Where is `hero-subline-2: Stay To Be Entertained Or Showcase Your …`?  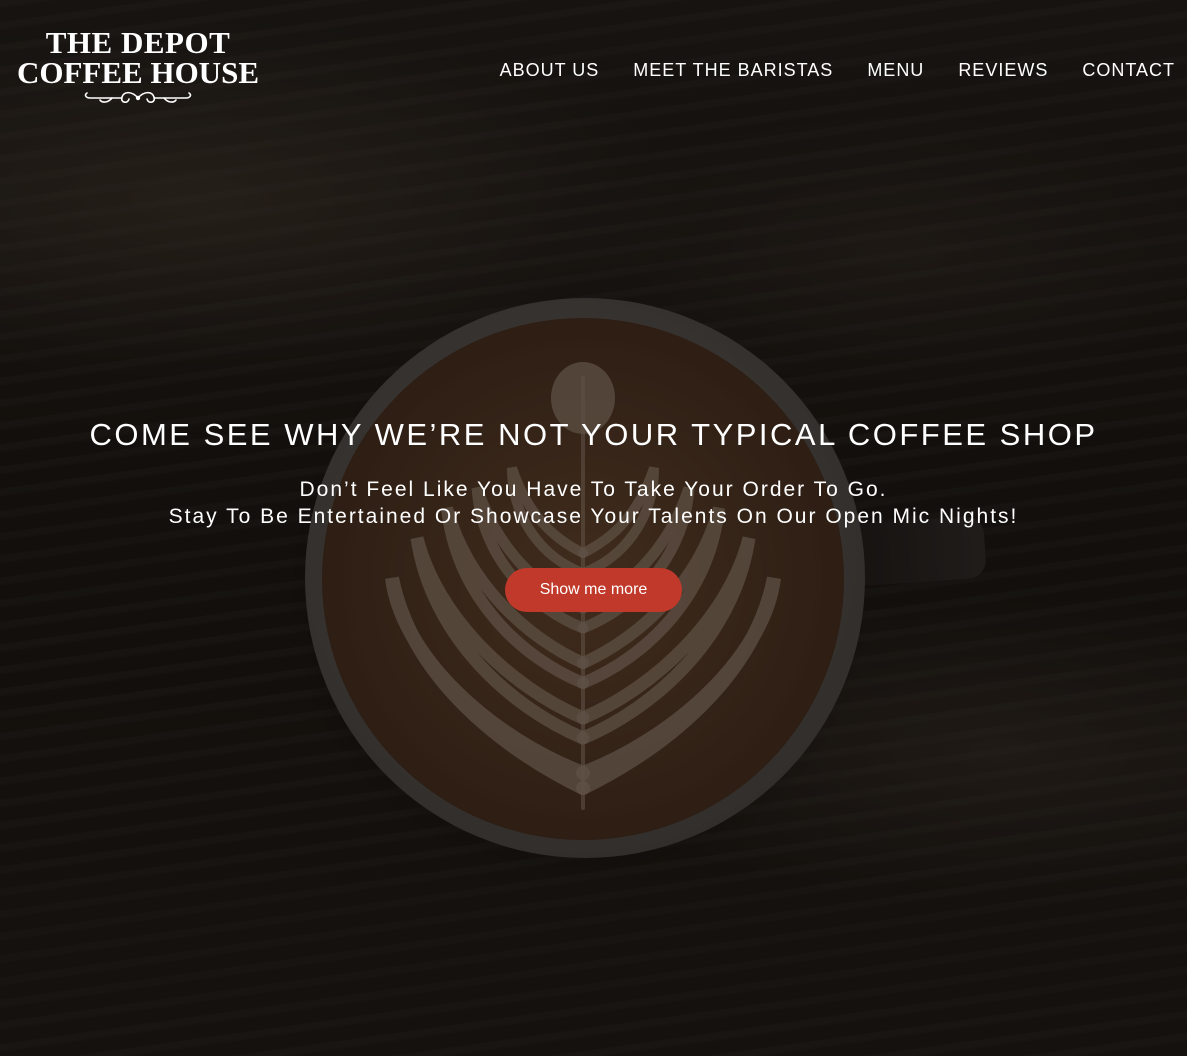 hero-subline-2: Stay To Be Entertained Or Showcase Your … is located at coordinates (593, 516).